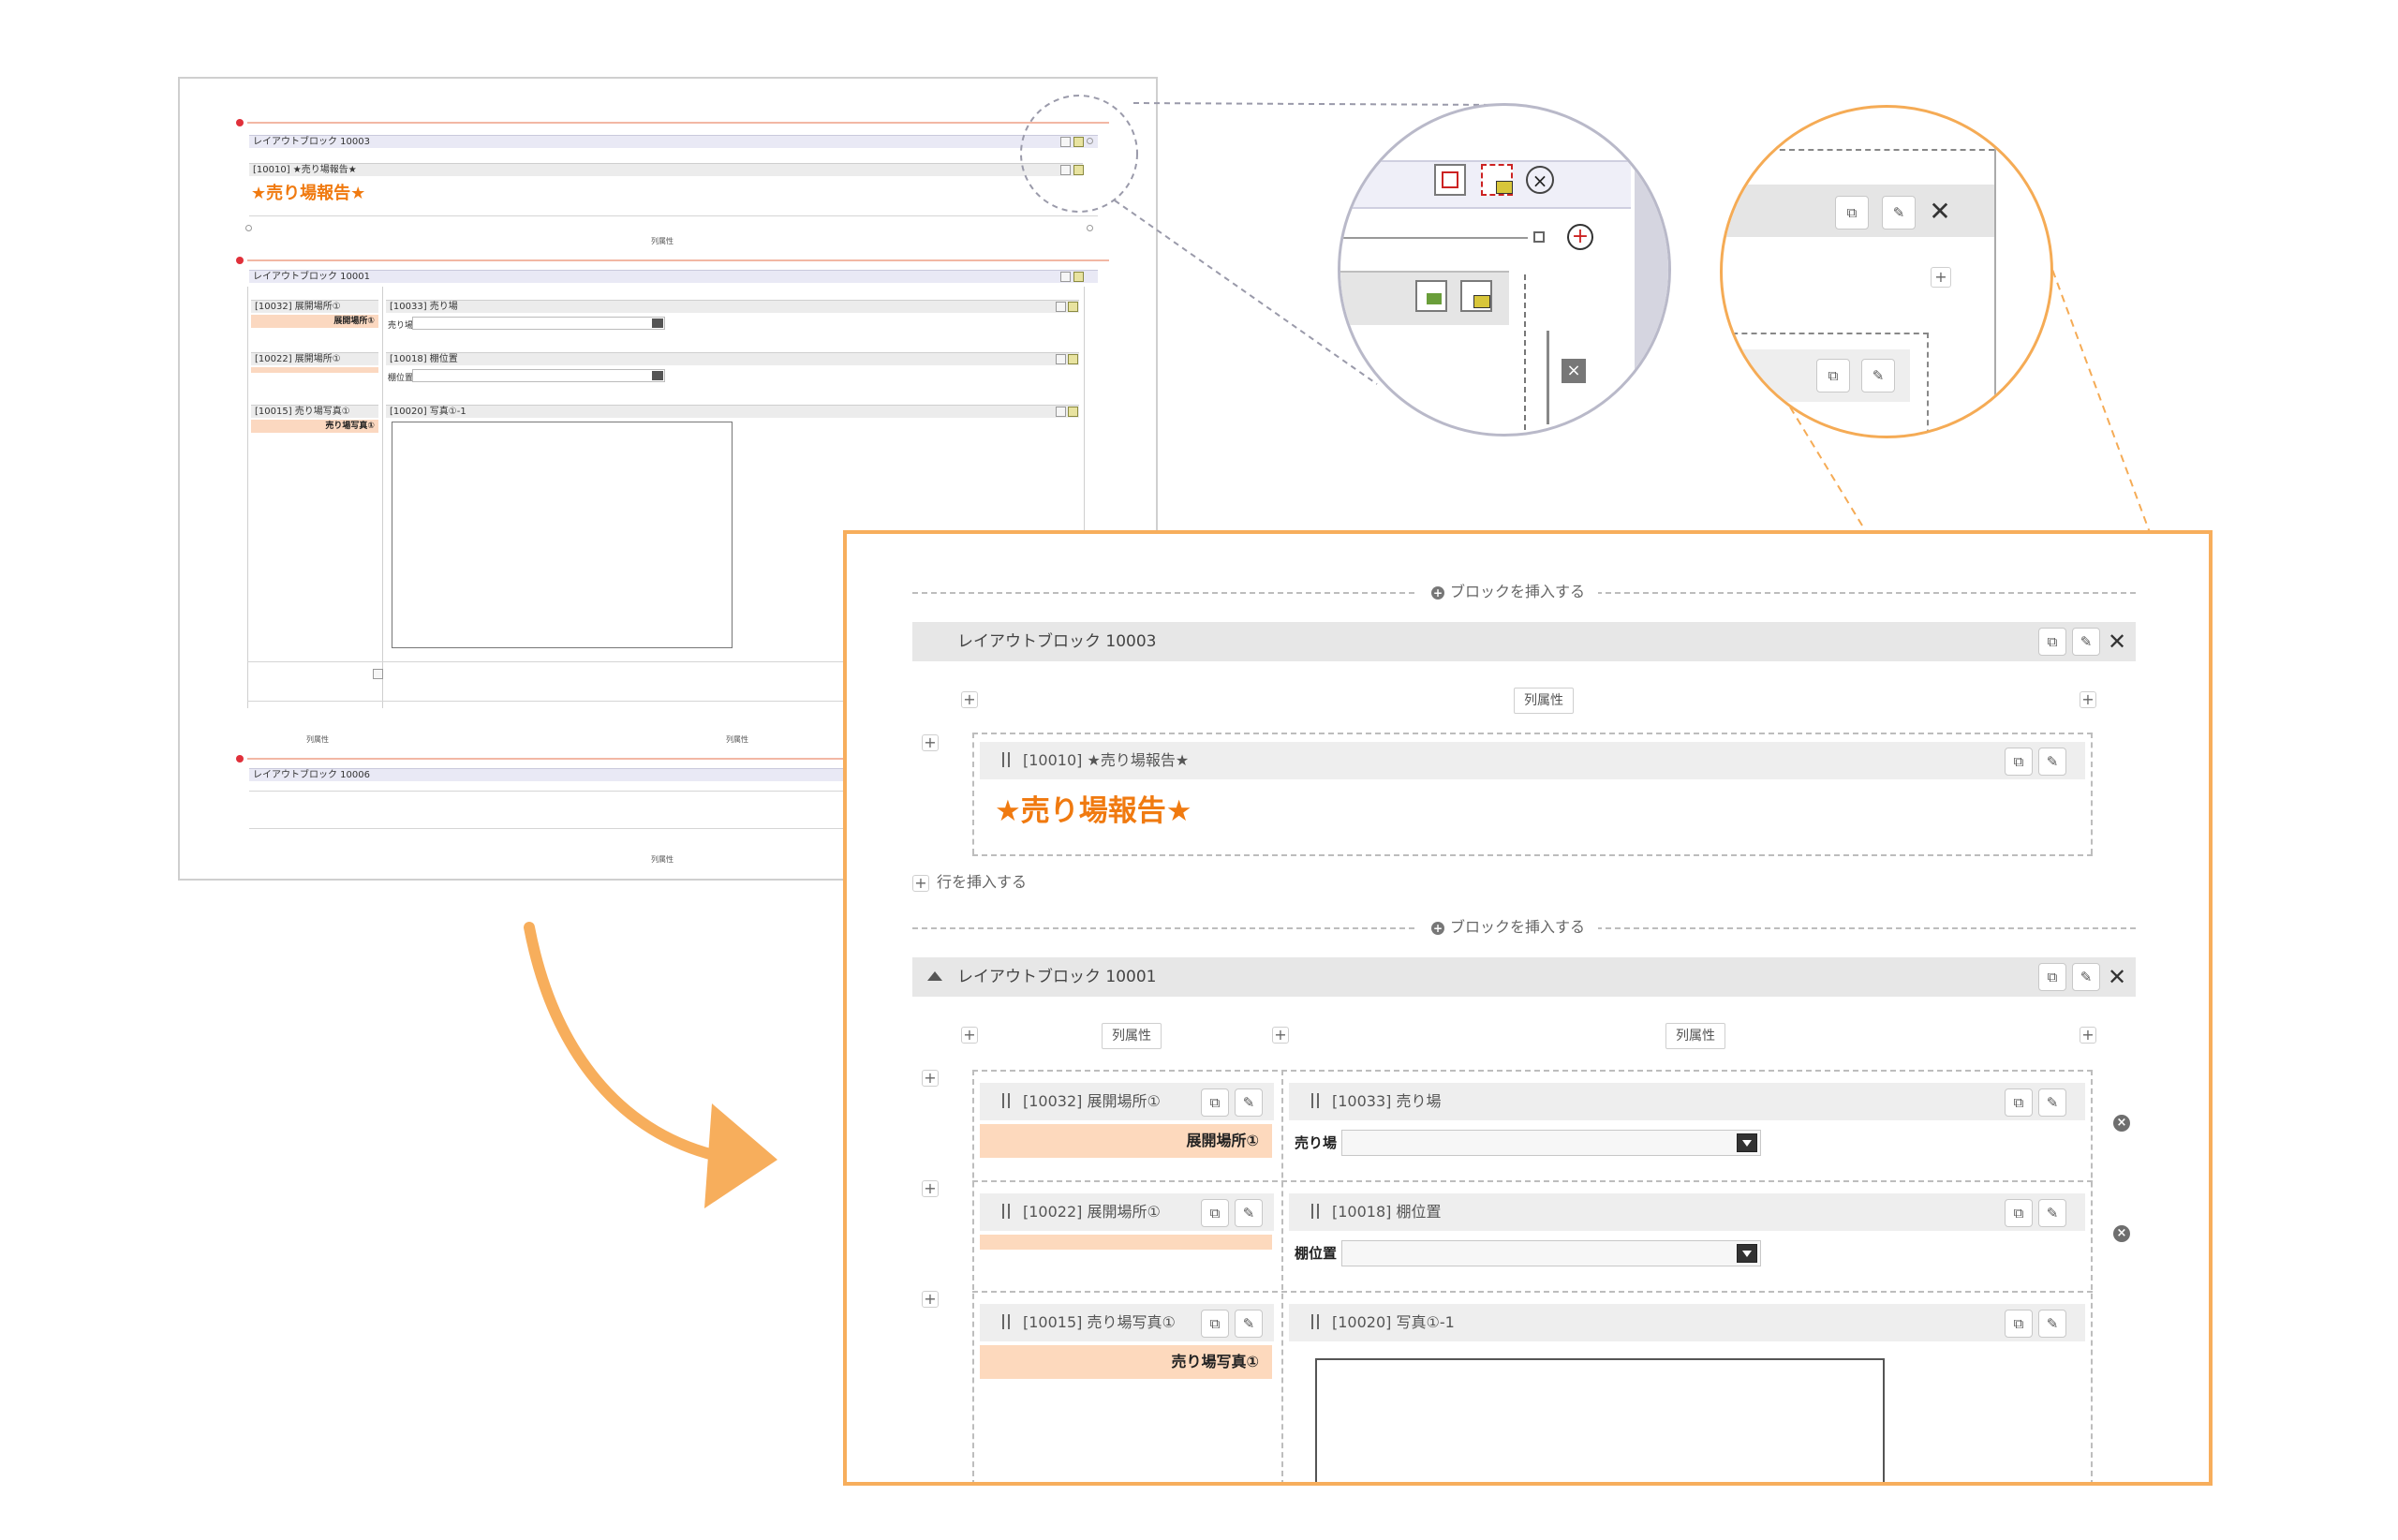  I want to click on close-icon: ×, so click(1540, 180).